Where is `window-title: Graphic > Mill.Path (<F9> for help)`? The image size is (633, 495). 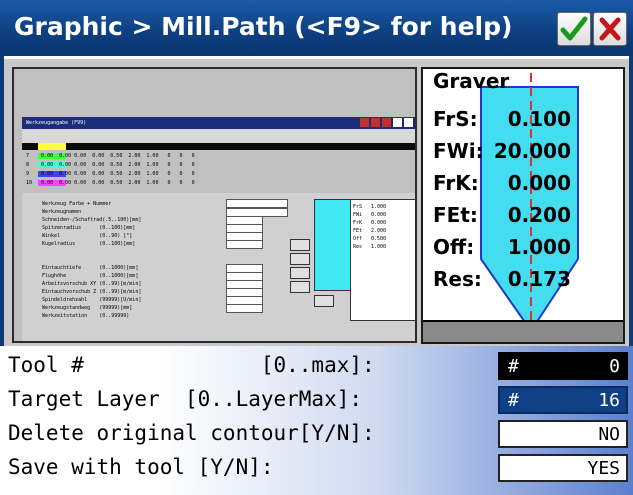
window-title: Graphic > Mill.Path (<F9> for help) is located at coordinates (263, 26).